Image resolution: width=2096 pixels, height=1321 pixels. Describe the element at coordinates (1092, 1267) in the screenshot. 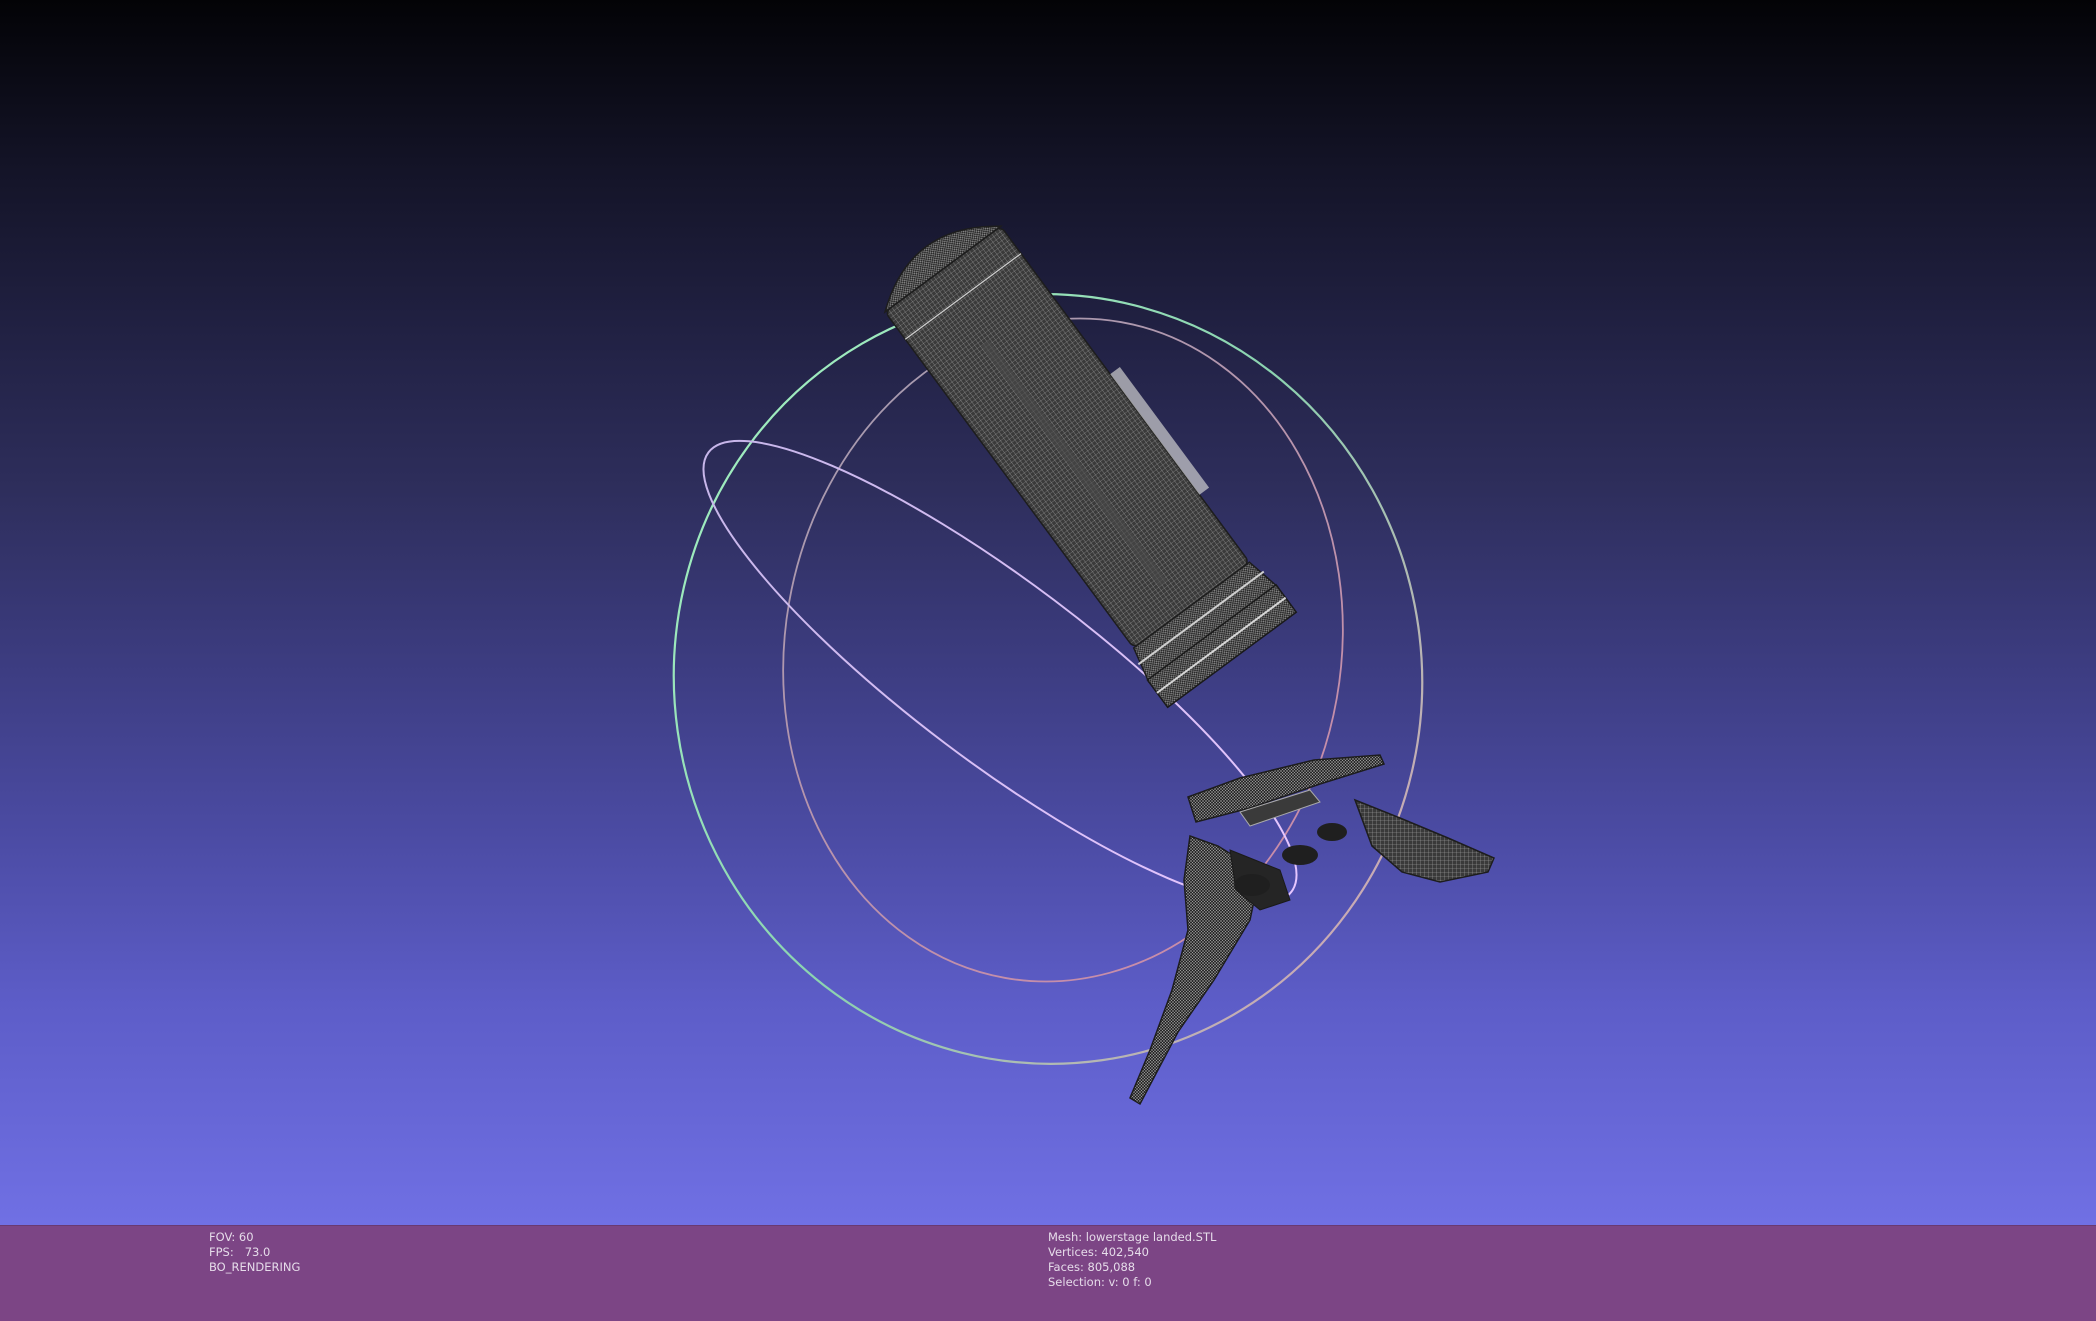

I see `face-count-label: Faces: 805,088` at that location.